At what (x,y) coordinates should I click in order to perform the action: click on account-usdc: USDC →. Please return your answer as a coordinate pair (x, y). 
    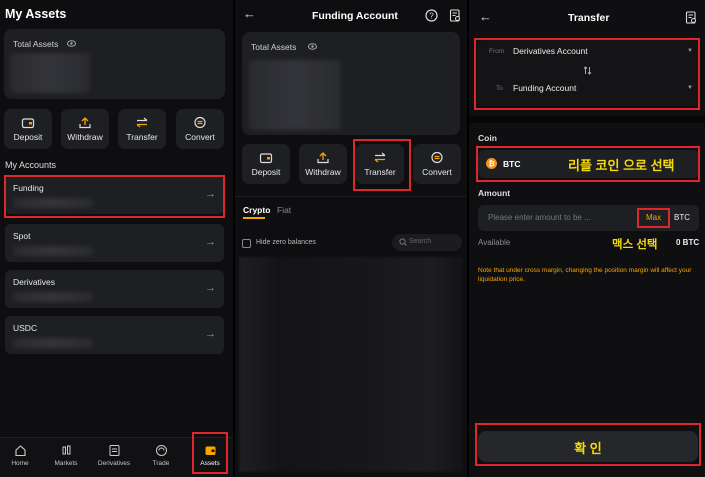
    Looking at the image, I should click on (114, 335).